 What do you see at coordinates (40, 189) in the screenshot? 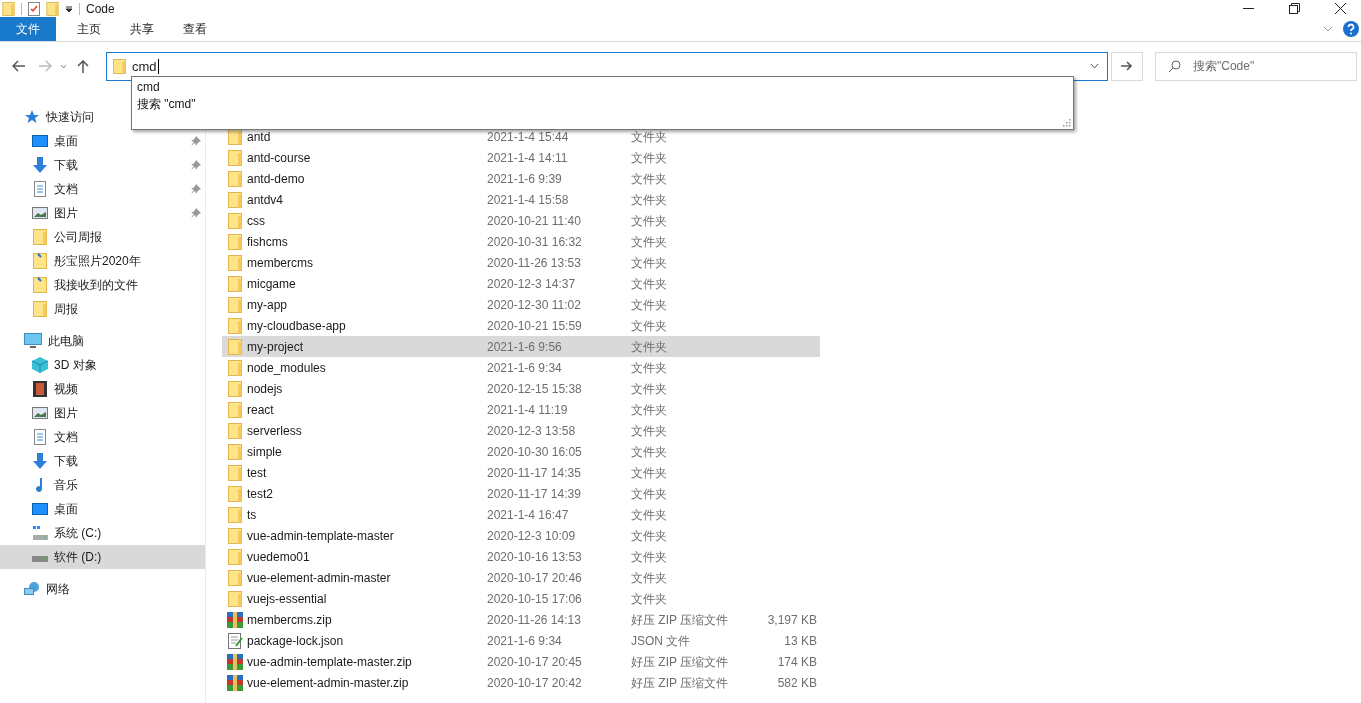
I see `document-icon` at bounding box center [40, 189].